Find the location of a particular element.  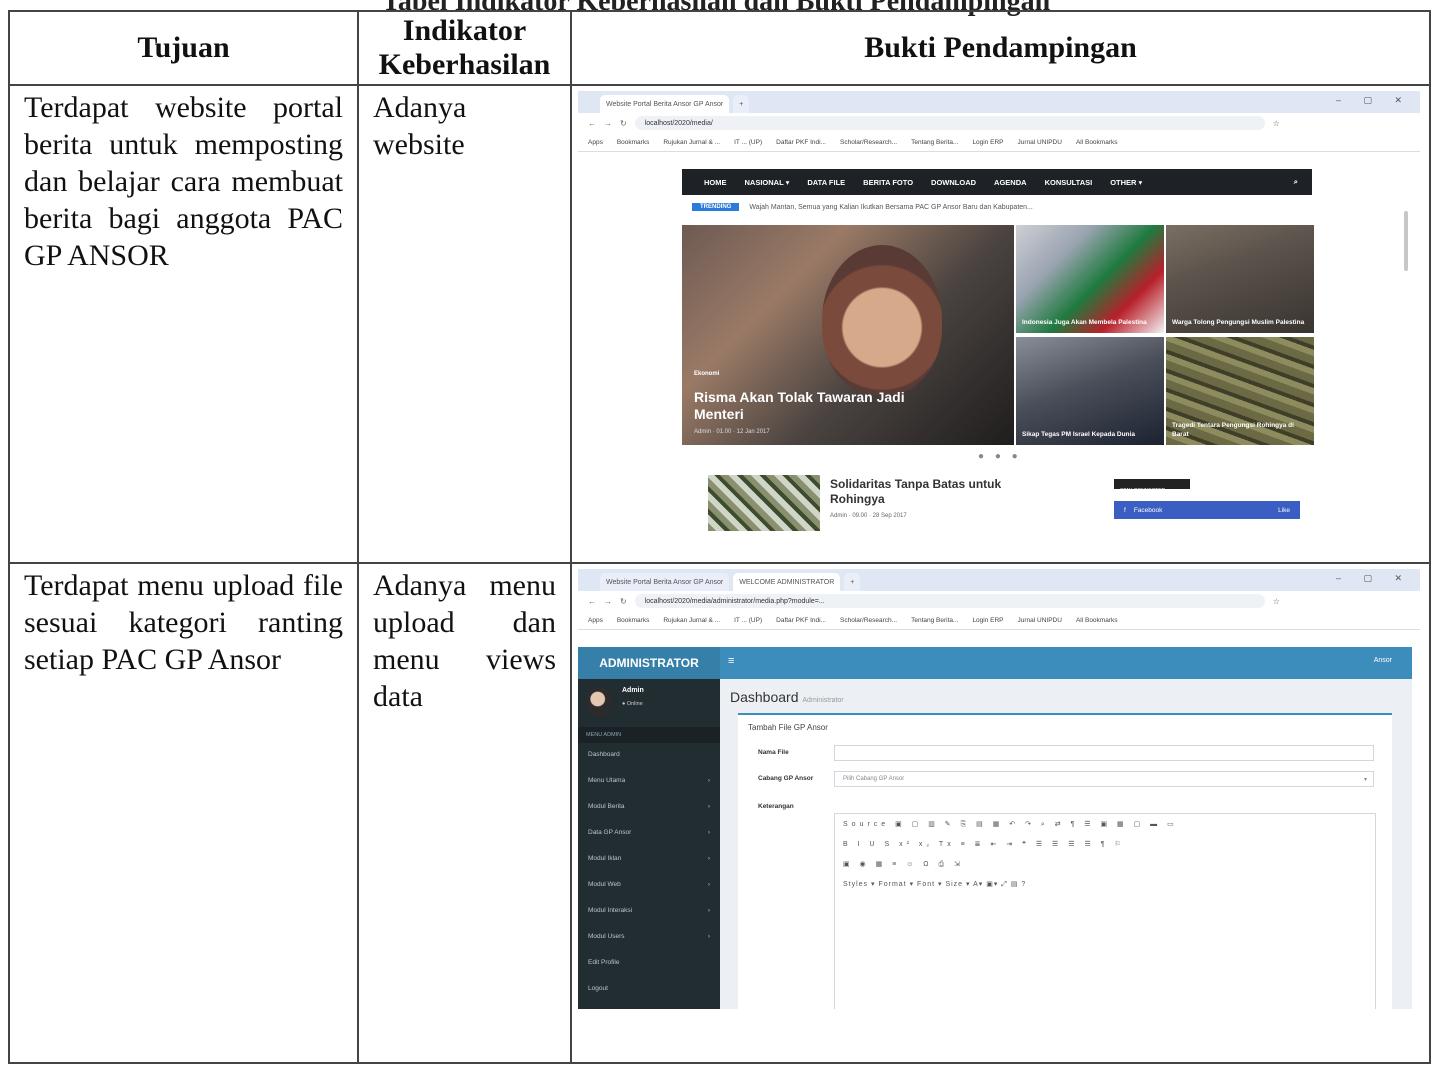

admin-user-menu: Ansor is located at coordinates (1383, 660).